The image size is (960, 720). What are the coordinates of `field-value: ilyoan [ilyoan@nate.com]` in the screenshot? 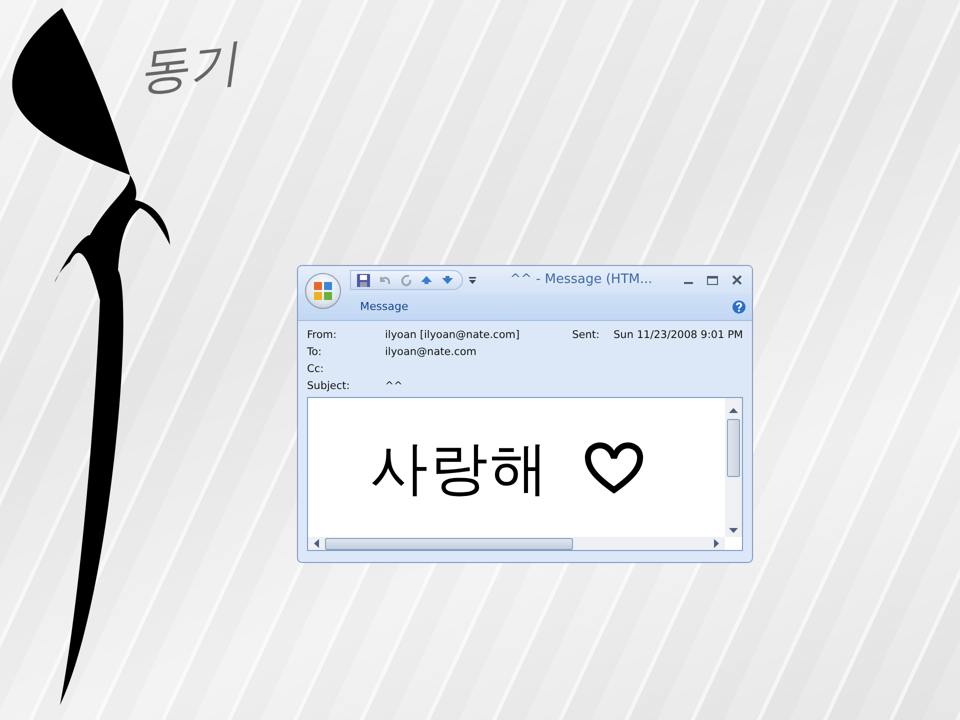 It's located at (452, 335).